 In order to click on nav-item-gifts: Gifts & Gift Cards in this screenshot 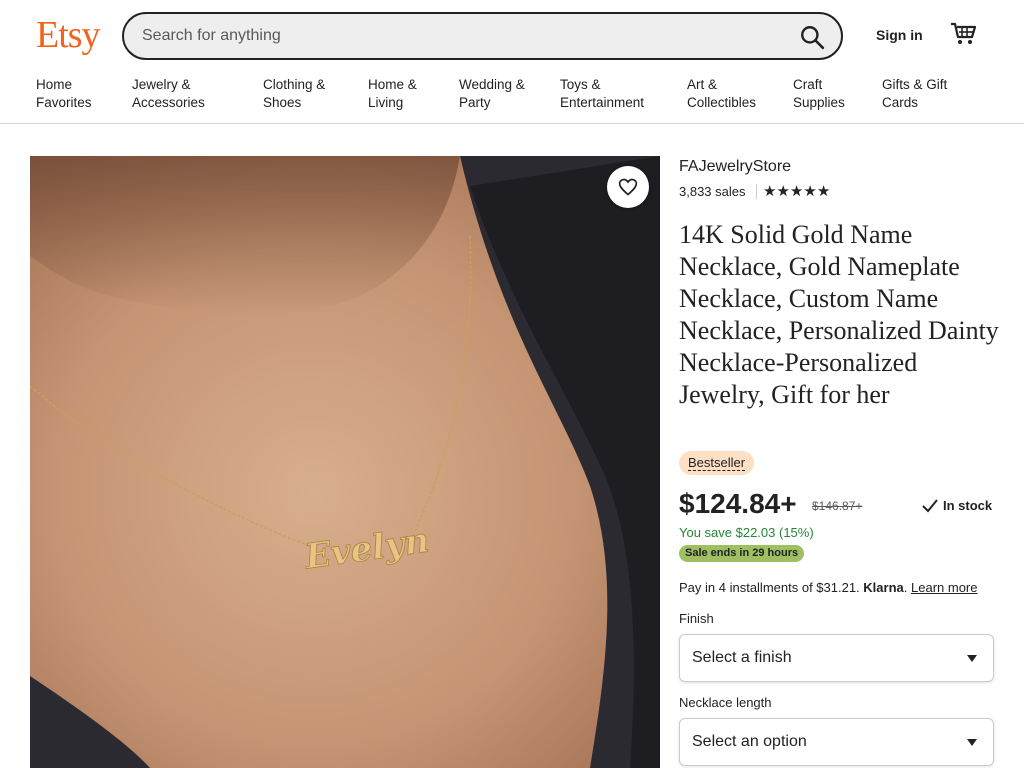, I will do `click(914, 94)`.